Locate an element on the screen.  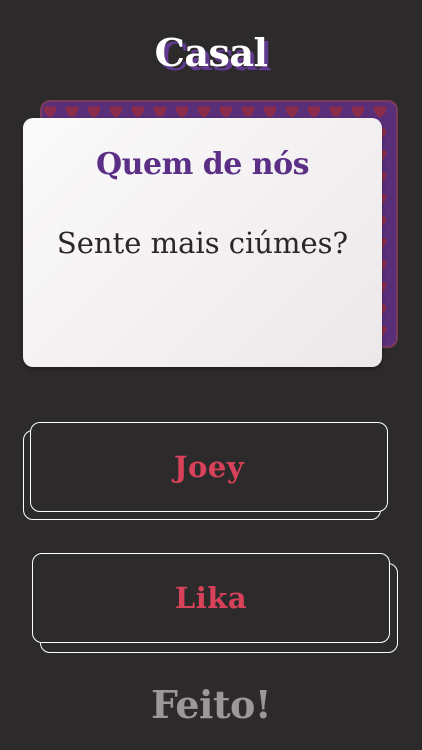
answer-button-lika: Lika is located at coordinates (211, 598).